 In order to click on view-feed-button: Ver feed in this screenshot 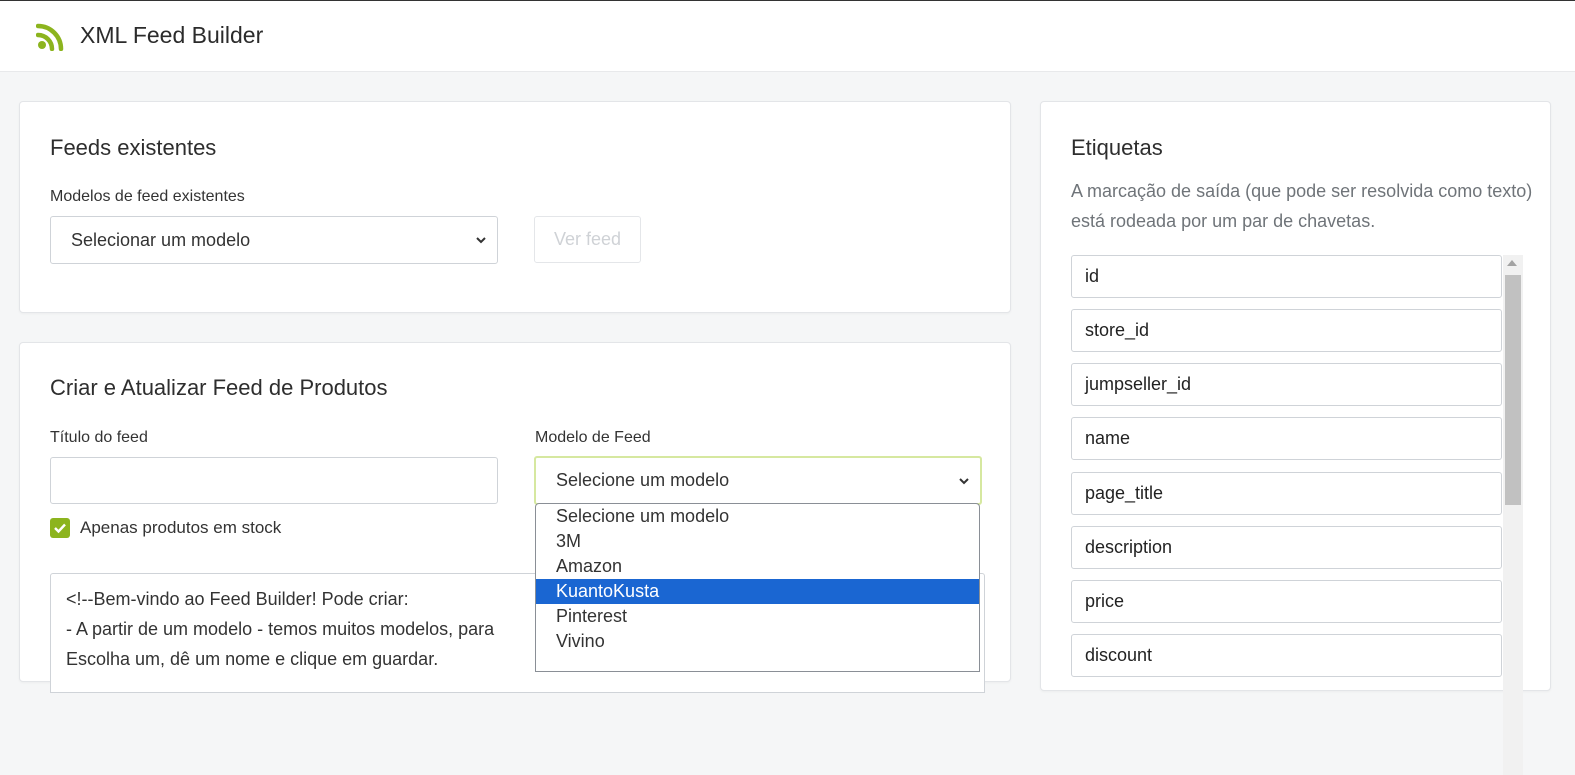, I will do `click(587, 239)`.